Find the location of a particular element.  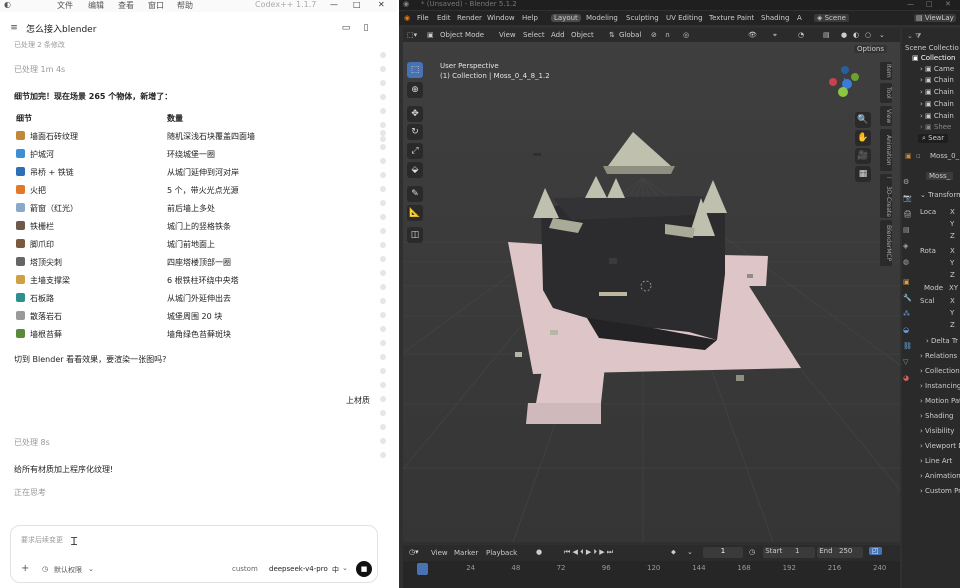

scene-selector: ◈ Scene is located at coordinates (831, 18).